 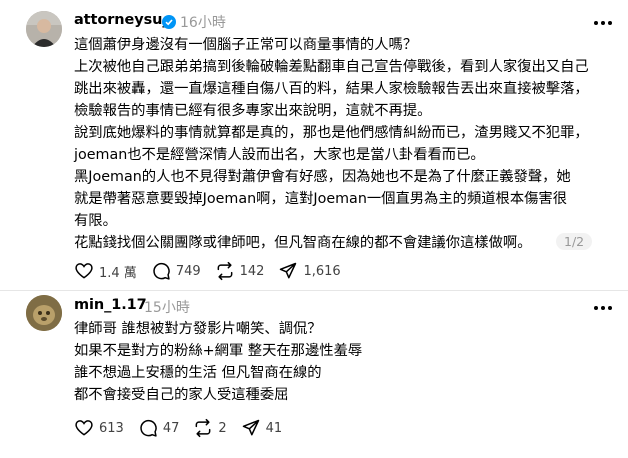 I want to click on post-text-line: joeman也不是經營深情人設而出名，大家也是當八卦看看而已。, so click(x=279, y=155).